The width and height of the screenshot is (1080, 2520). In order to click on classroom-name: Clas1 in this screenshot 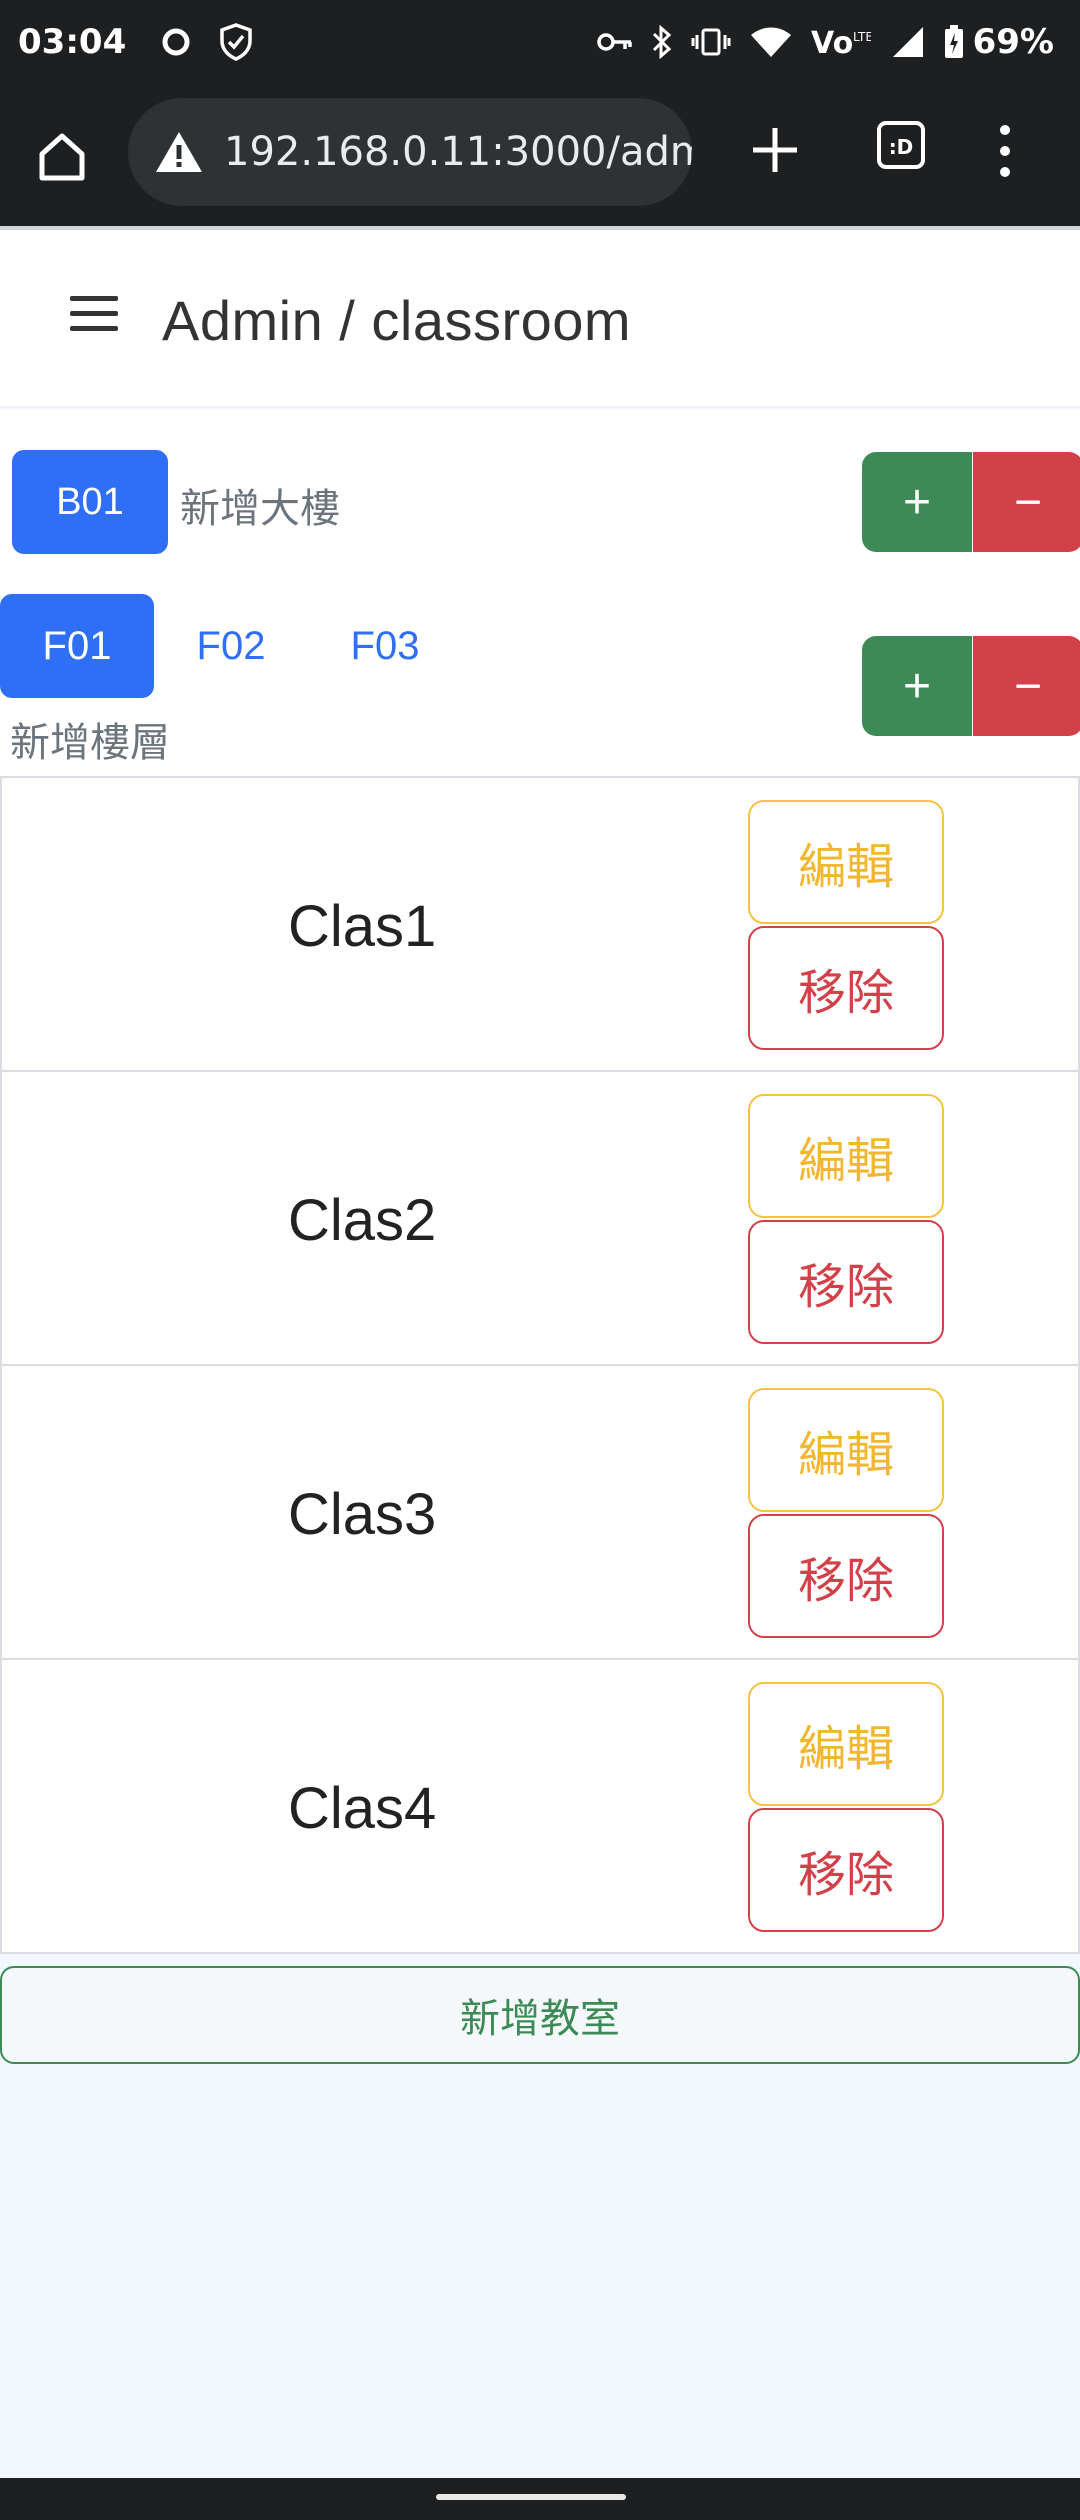, I will do `click(362, 926)`.